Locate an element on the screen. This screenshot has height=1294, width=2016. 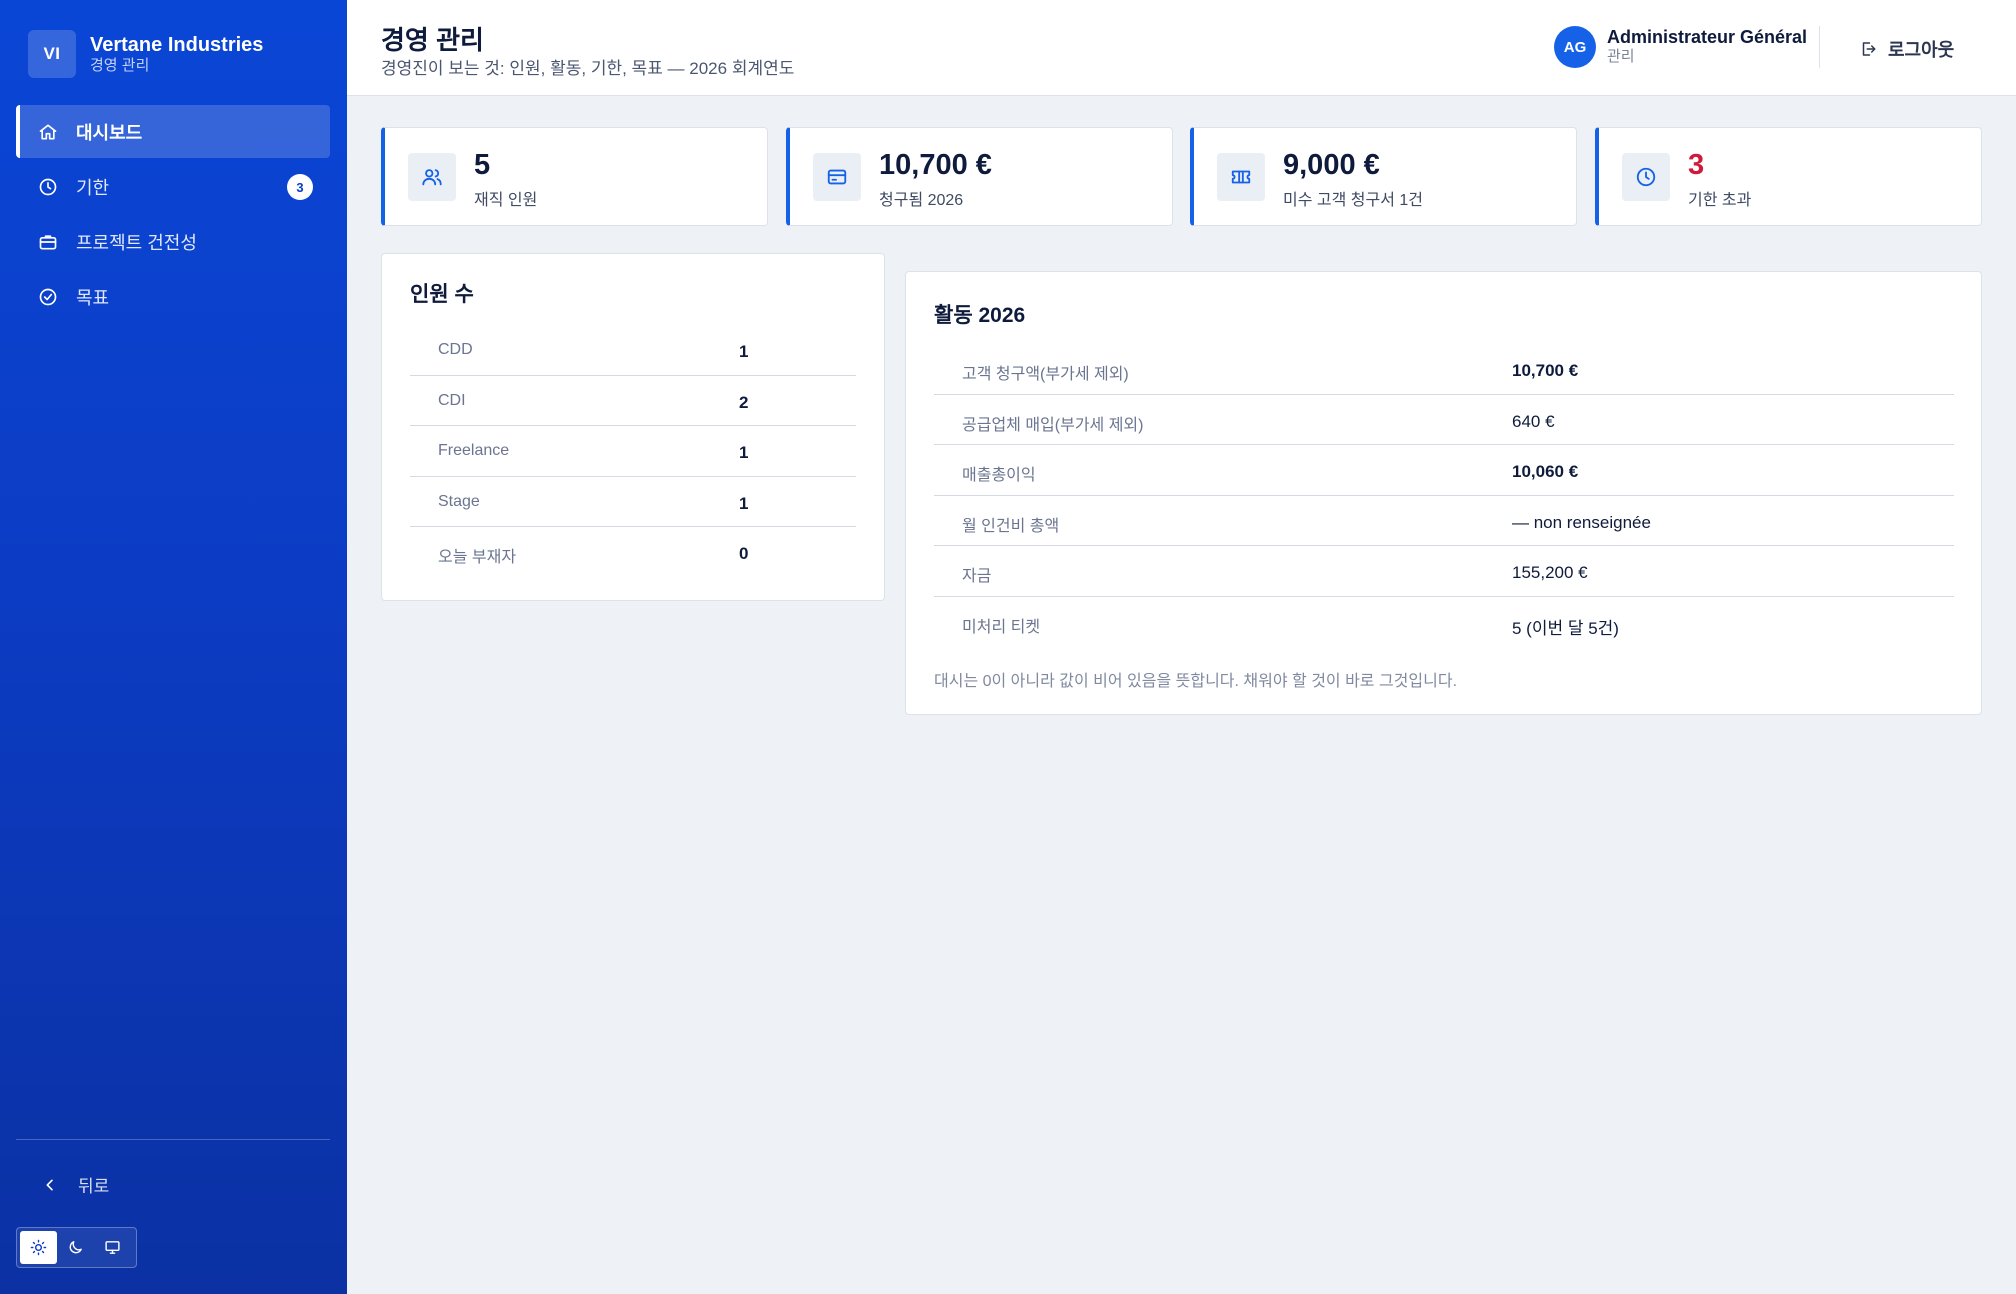
stat-card-billed: 10,700 € 청구됨 2026 is located at coordinates (979, 176).